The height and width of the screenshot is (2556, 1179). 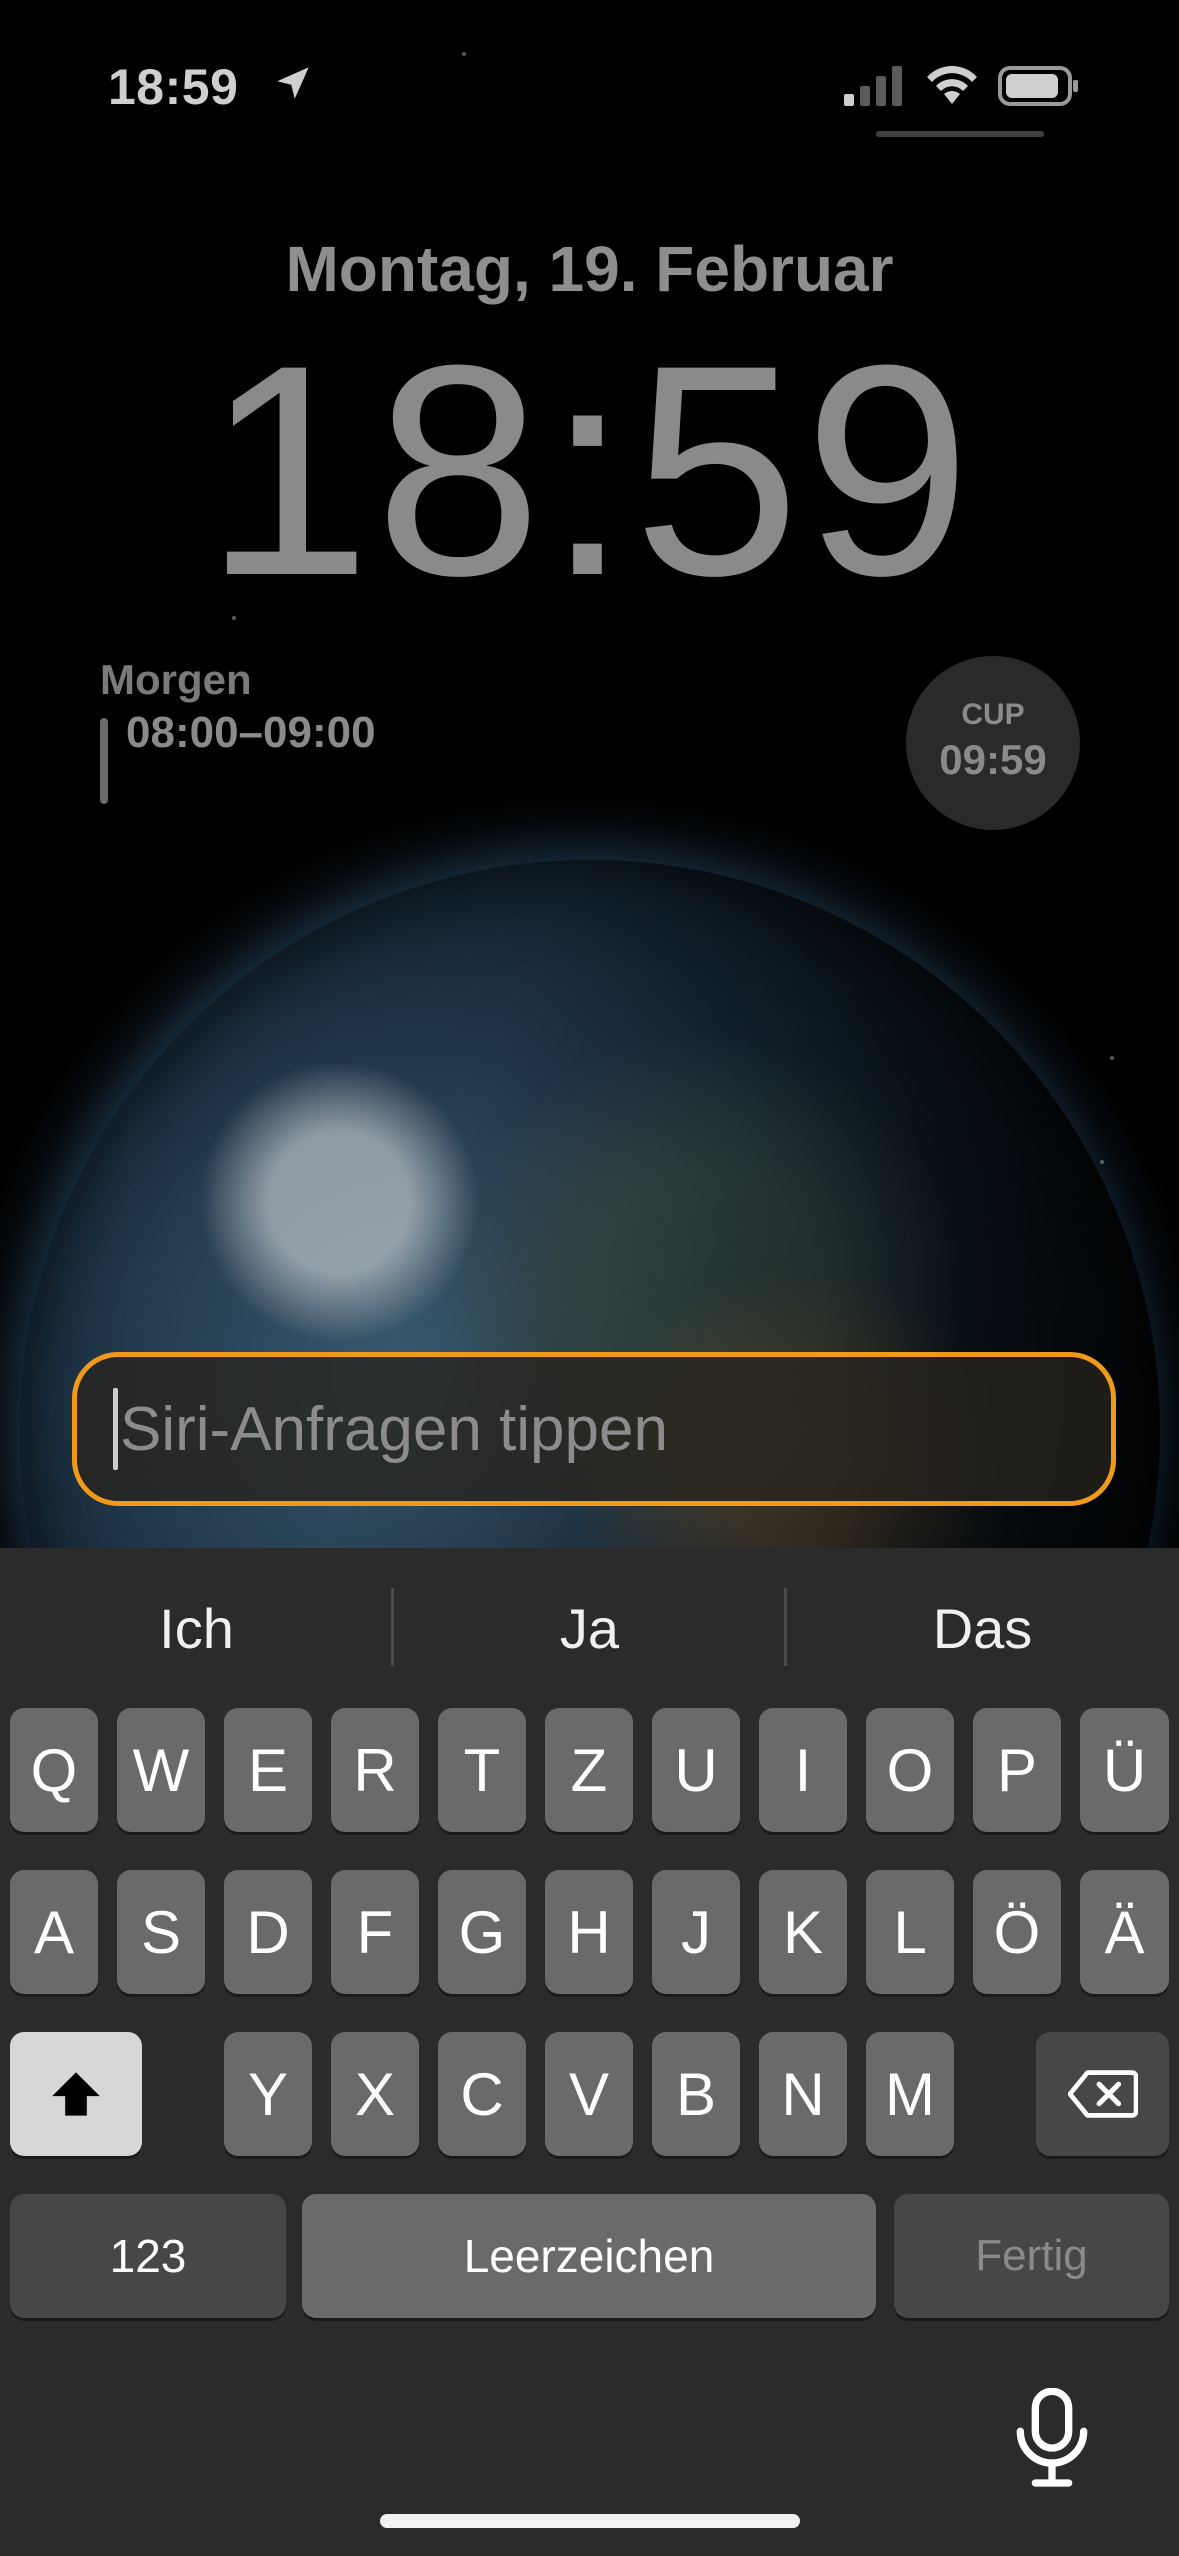 What do you see at coordinates (1038, 86) in the screenshot?
I see `battery-icon` at bounding box center [1038, 86].